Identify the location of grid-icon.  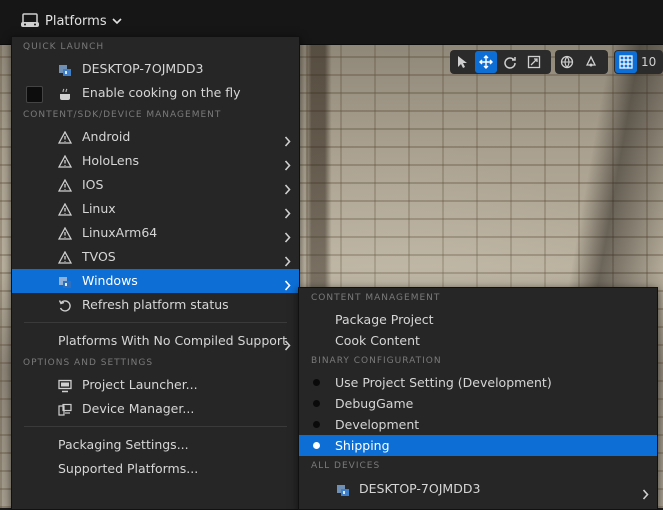
(626, 62).